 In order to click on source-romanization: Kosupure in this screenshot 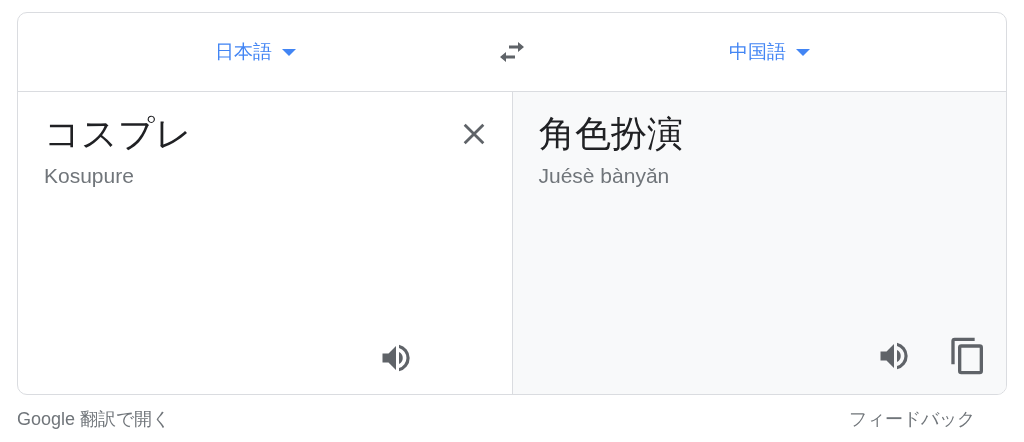, I will do `click(89, 176)`.